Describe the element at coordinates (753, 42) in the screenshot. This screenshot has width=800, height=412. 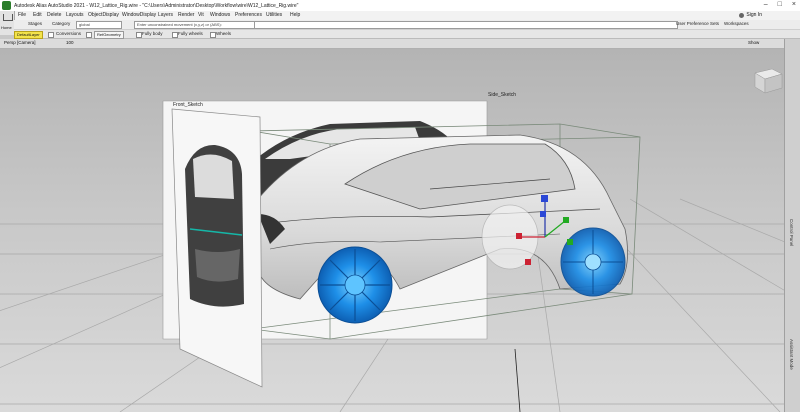
I see `viewport-show-menu: Show` at that location.